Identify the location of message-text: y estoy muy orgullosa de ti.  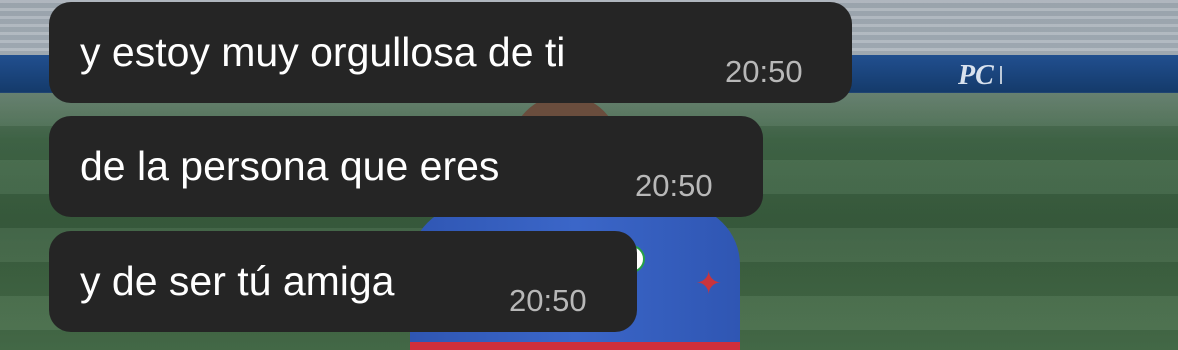
(323, 52).